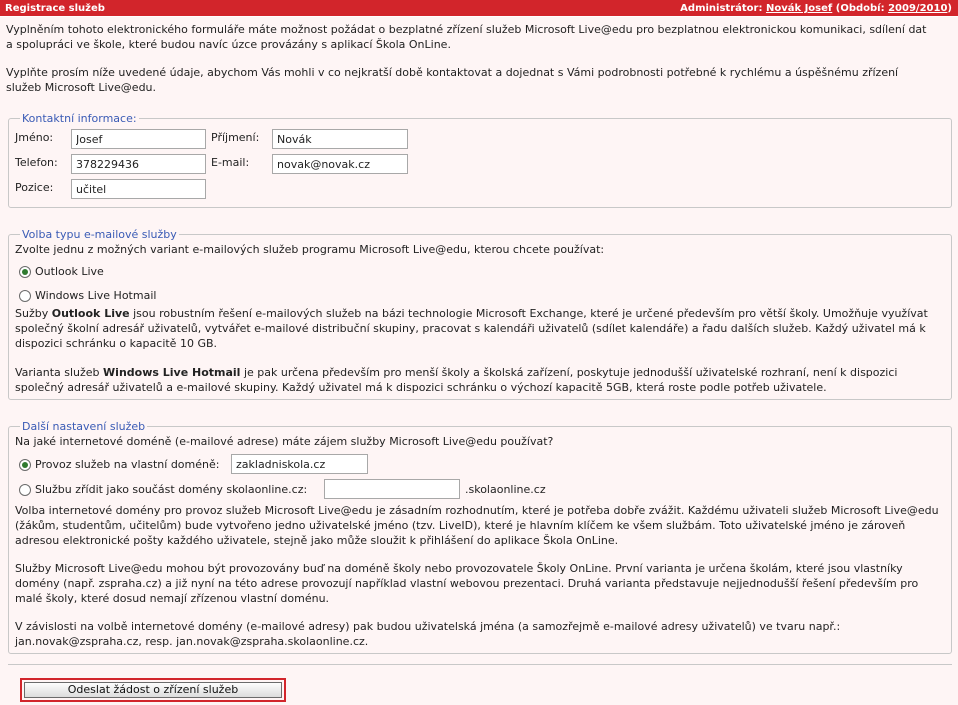 The image size is (958, 705). I want to click on admin-prefix: Administrátor:, so click(723, 8).